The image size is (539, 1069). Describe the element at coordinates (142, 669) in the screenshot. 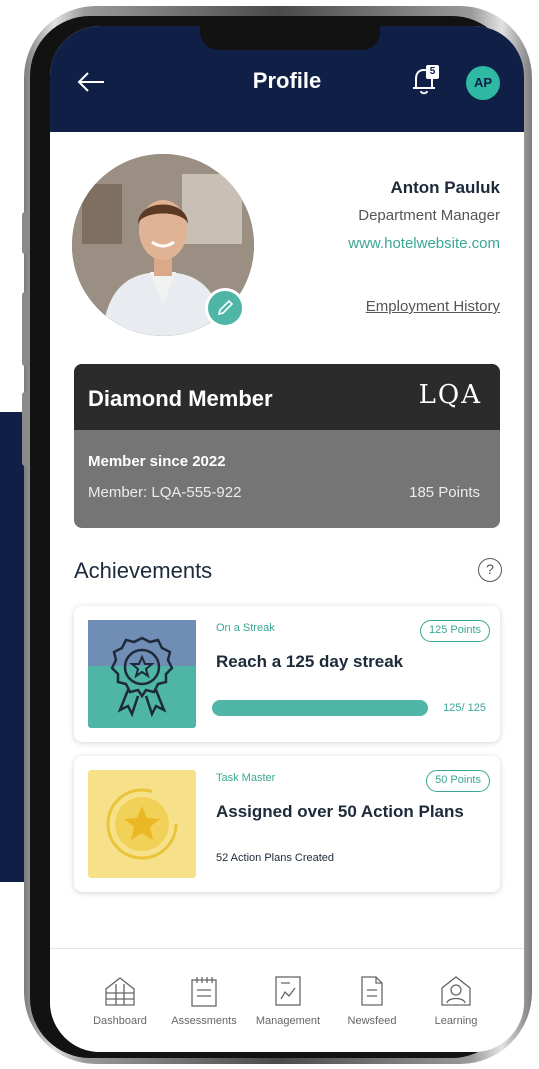

I see `rosette-star-icon` at that location.